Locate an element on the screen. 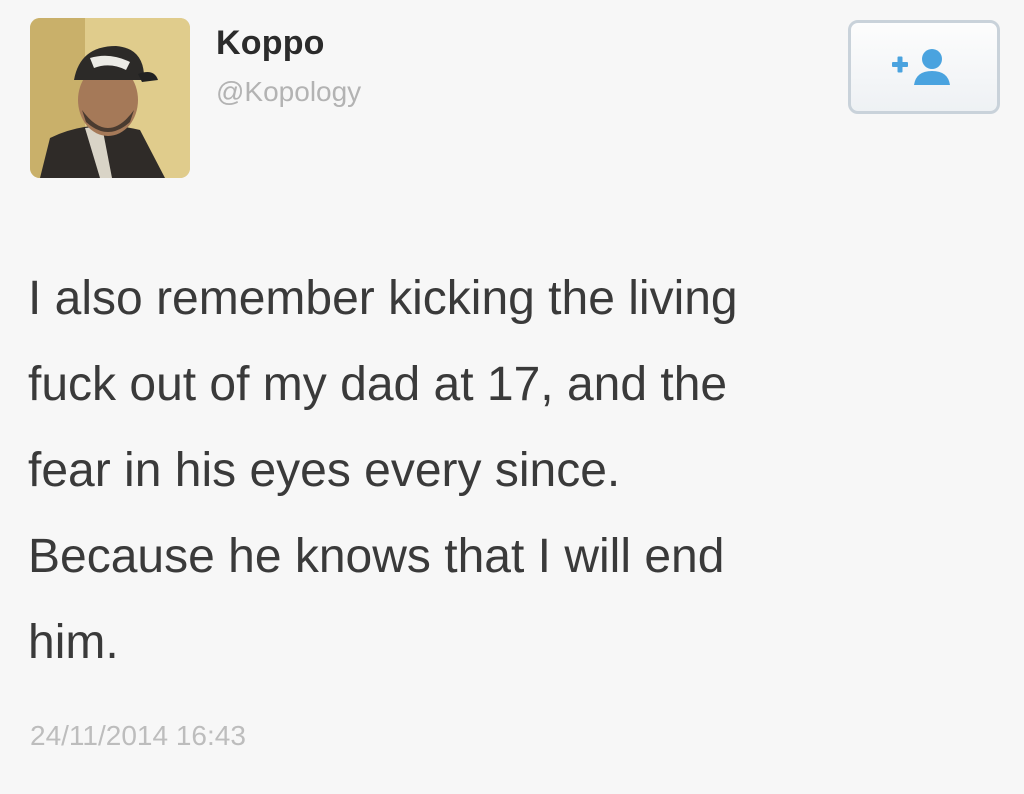  profile-photo is located at coordinates (110, 98).